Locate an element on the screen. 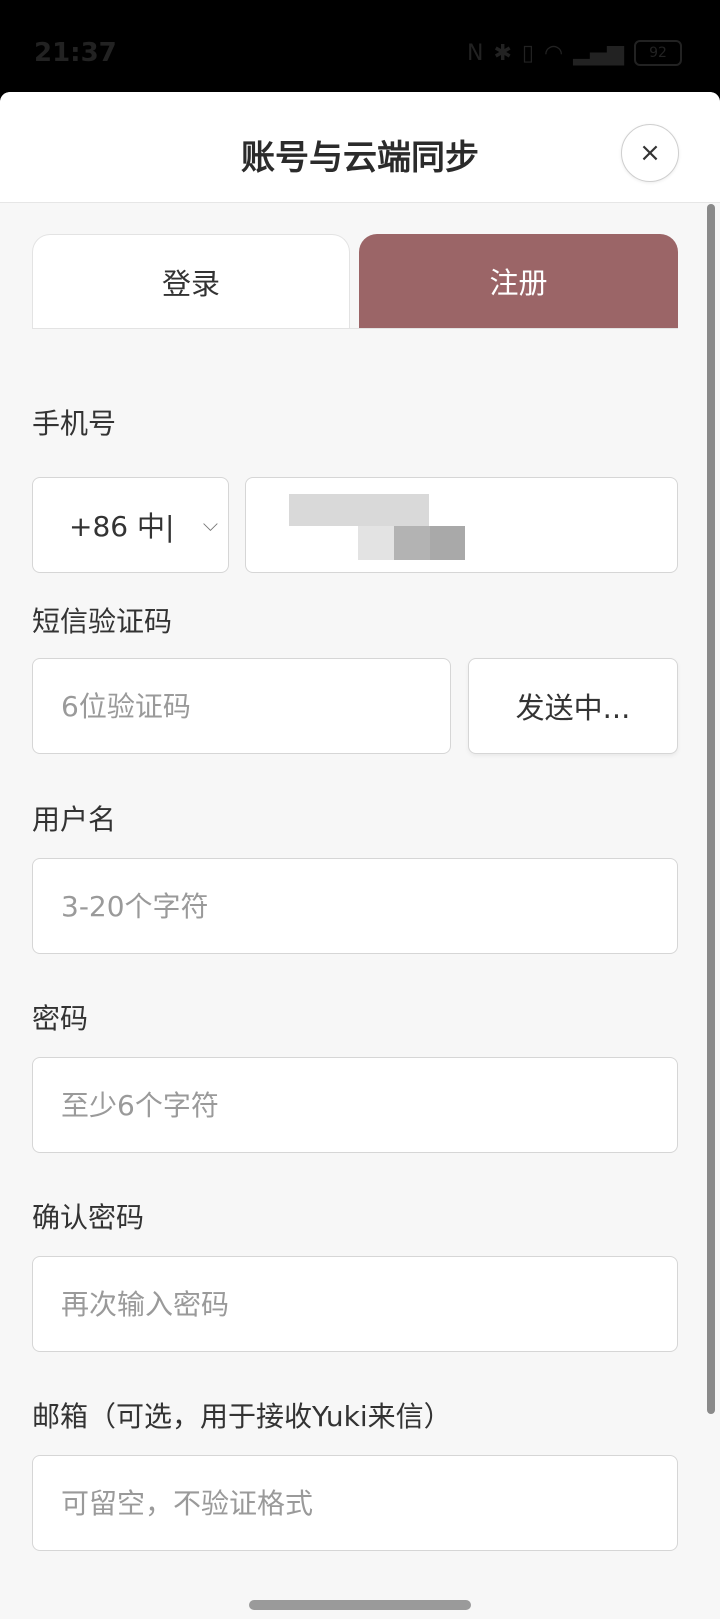 This screenshot has width=720, height=1619. scrollbar is located at coordinates (711, 809).